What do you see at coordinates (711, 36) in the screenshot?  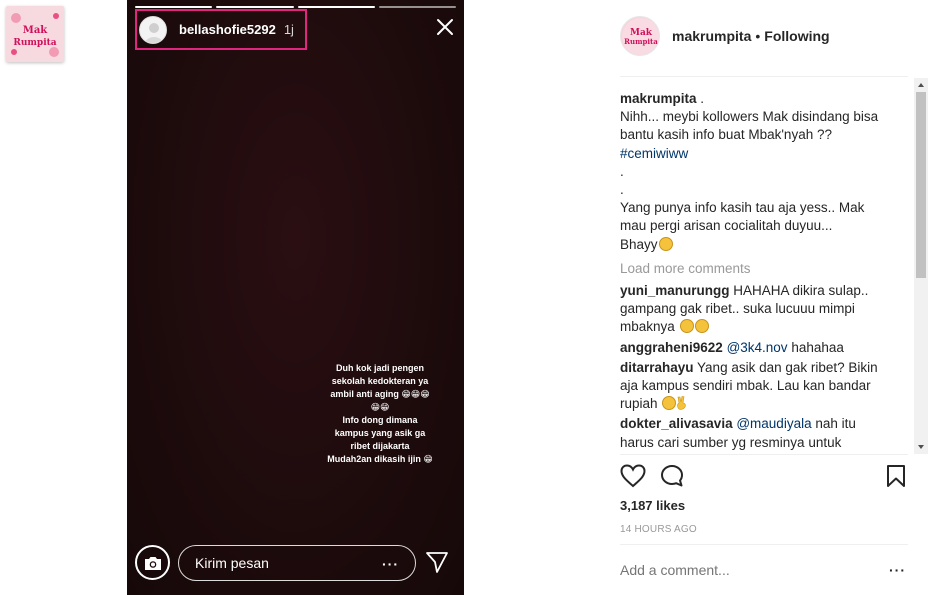 I see `post-owner-name: makrumpita` at bounding box center [711, 36].